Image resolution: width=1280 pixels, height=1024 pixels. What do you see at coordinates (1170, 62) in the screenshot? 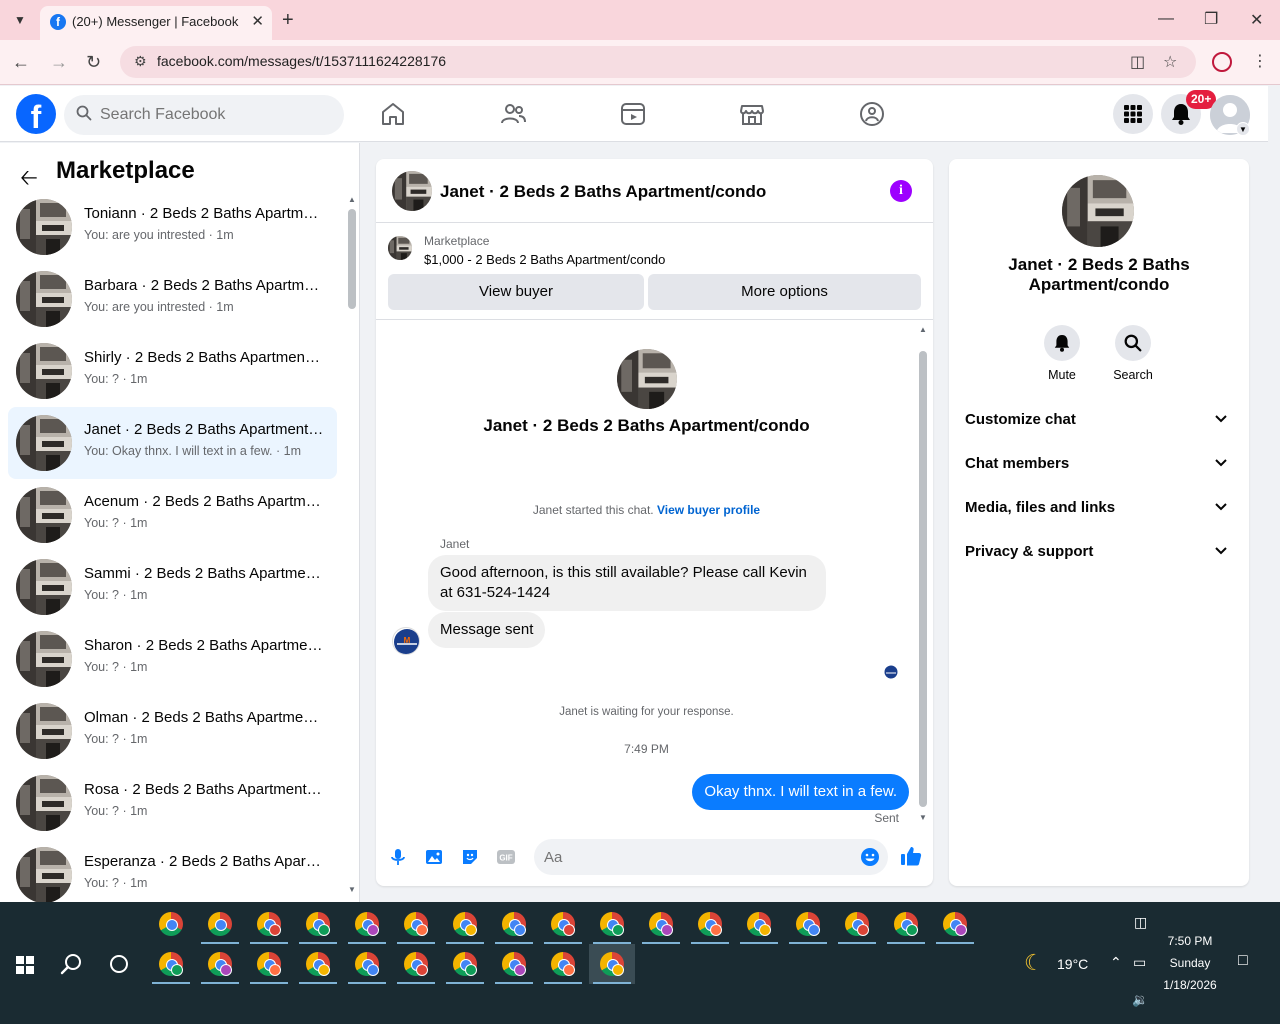
I see `bookmark-star-icon: ☆` at bounding box center [1170, 62].